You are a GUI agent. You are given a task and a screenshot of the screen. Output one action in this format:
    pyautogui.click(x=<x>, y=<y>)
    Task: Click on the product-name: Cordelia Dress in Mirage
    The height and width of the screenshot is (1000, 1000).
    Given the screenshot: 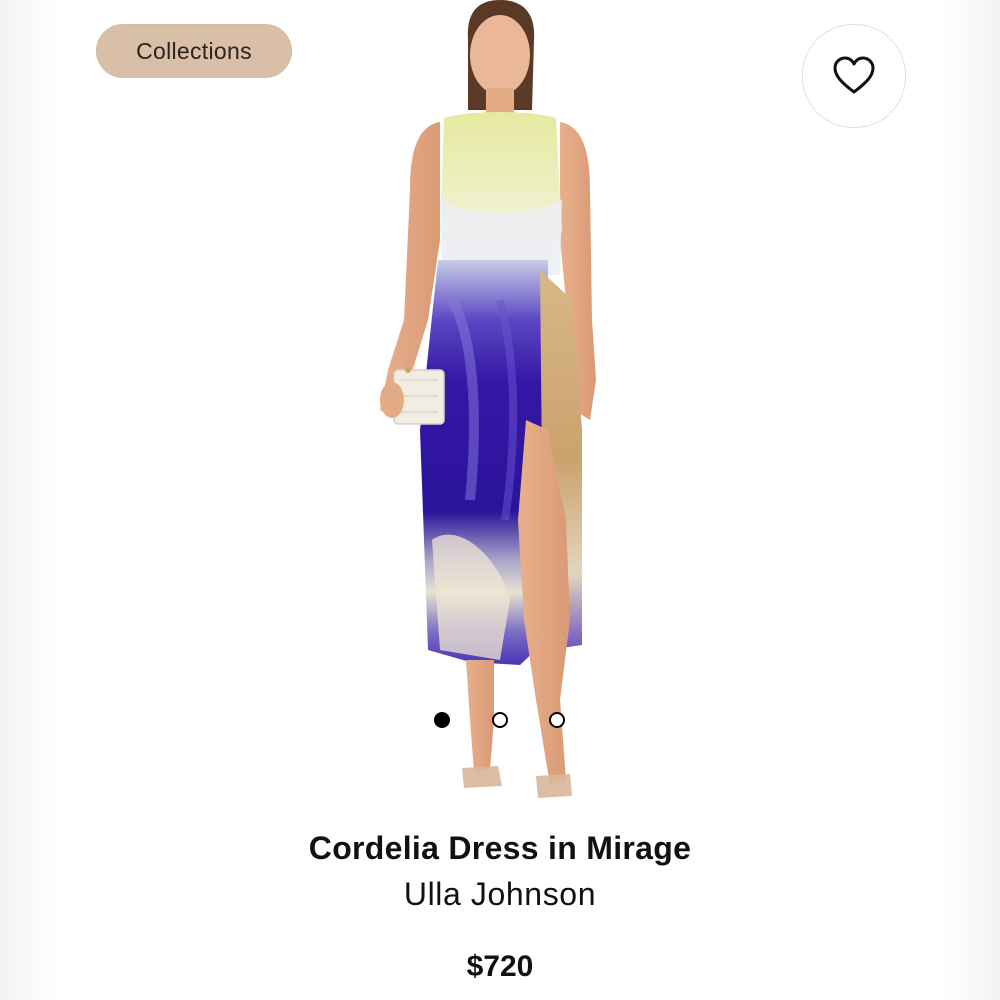 What is the action you would take?
    pyautogui.click(x=500, y=848)
    